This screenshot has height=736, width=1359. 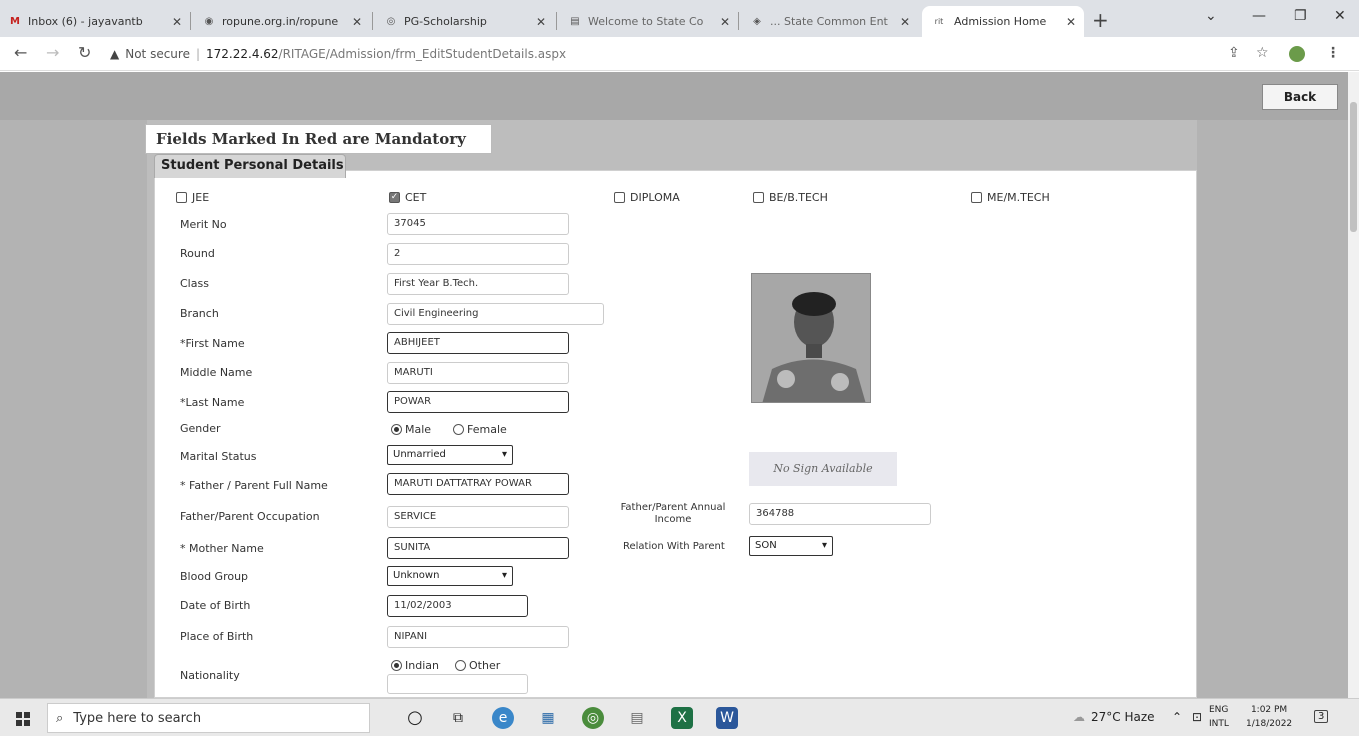 What do you see at coordinates (478, 343) in the screenshot?
I see `first-name-field: ABHIJEET` at bounding box center [478, 343].